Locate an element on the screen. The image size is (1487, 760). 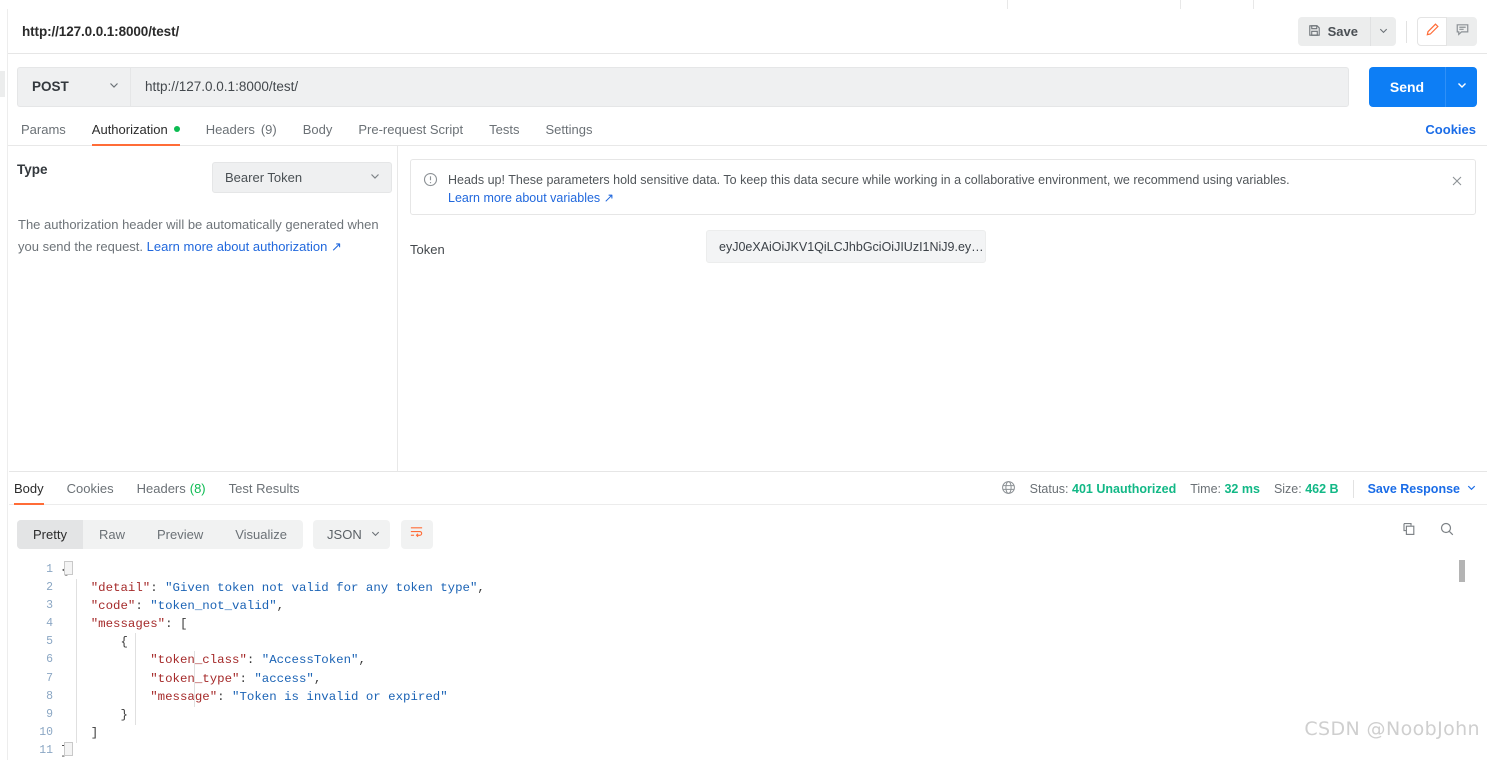
fold-marker-close is located at coordinates (68, 749).